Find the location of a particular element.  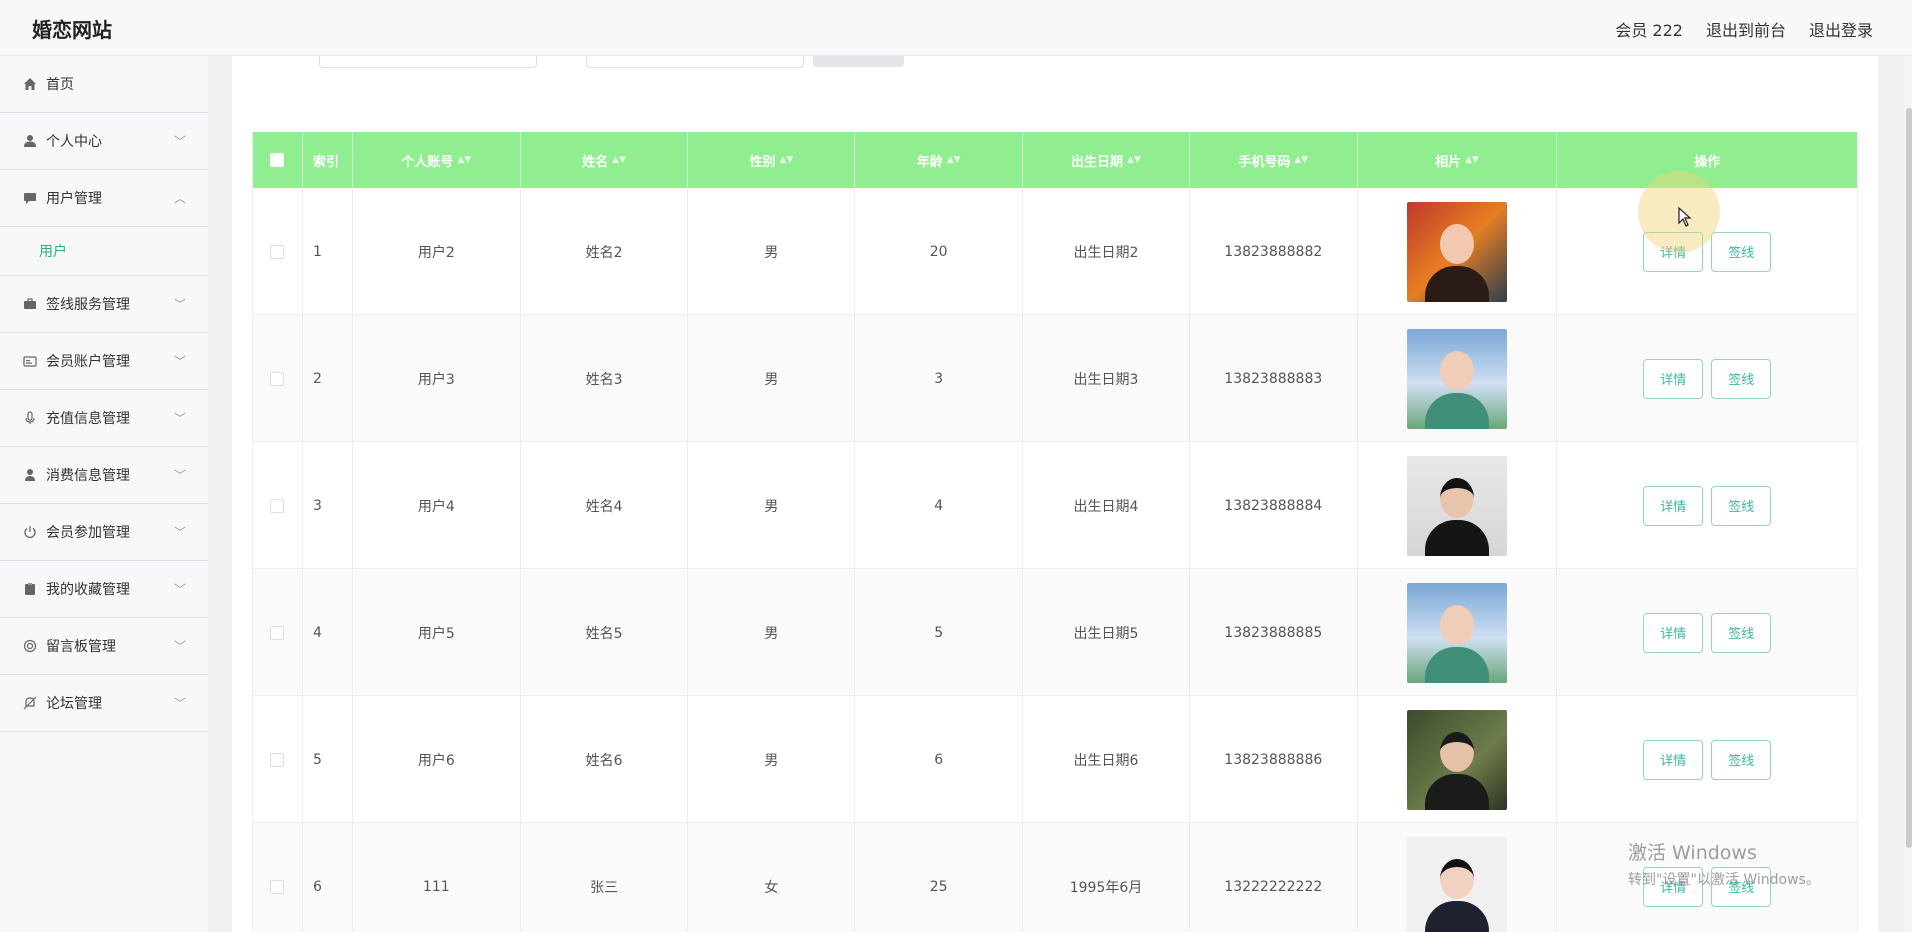

sidebar-item-service-management: 签线服务管理 ﹀ is located at coordinates (104, 304).